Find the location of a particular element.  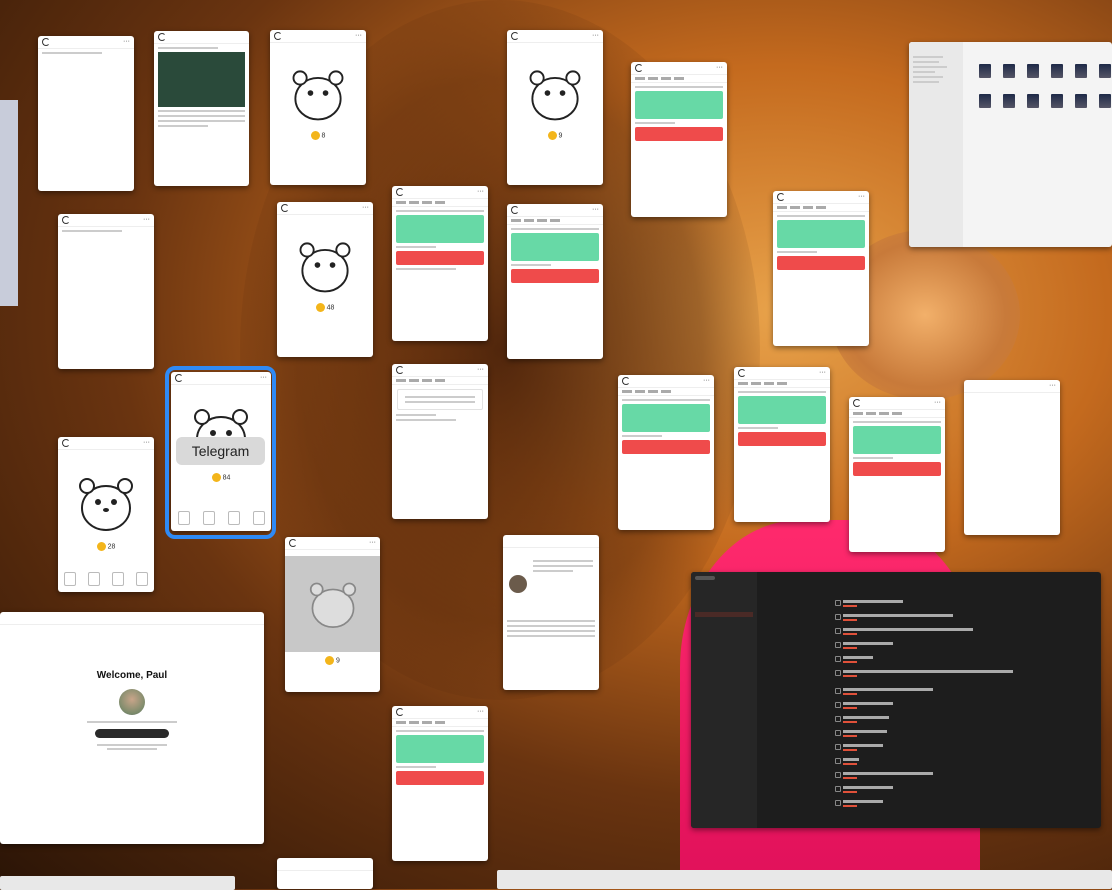

window-finder is located at coordinates (1010, 144).